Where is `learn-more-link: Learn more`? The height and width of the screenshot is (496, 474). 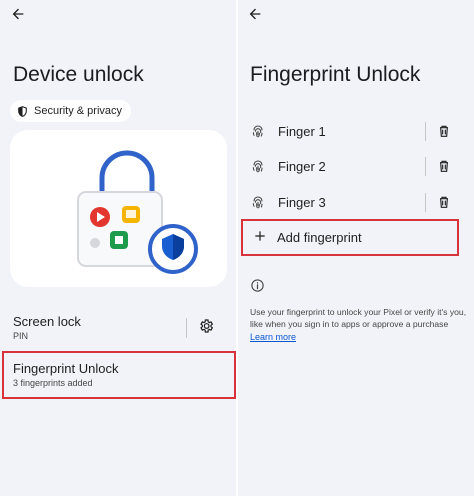 learn-more-link: Learn more is located at coordinates (273, 337).